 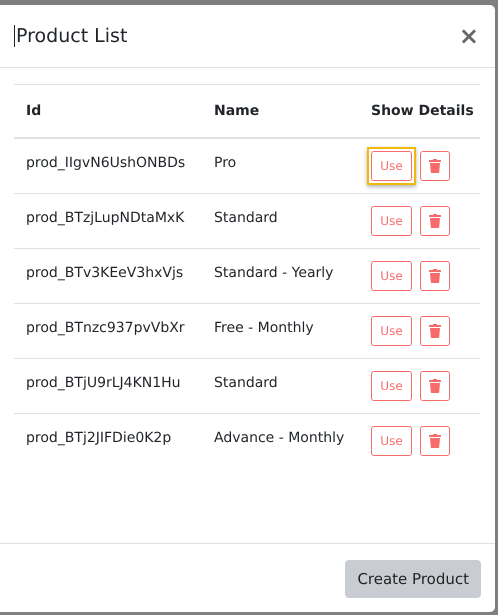 What do you see at coordinates (237, 111) in the screenshot?
I see `column-header: Name` at bounding box center [237, 111].